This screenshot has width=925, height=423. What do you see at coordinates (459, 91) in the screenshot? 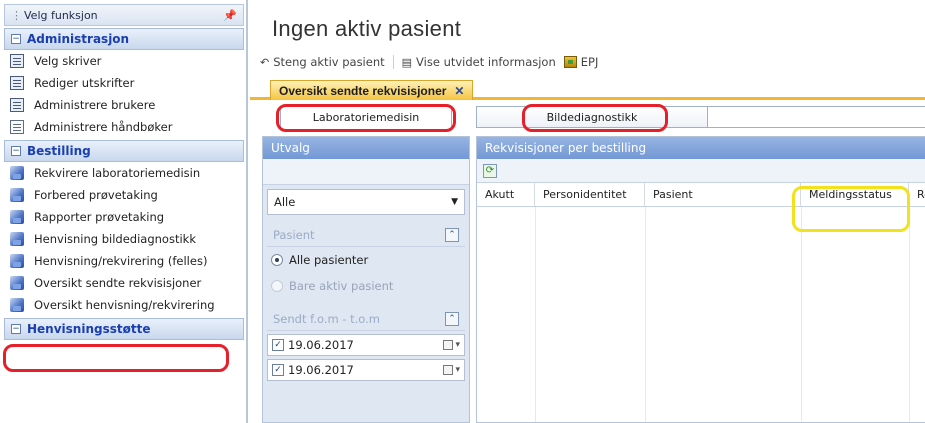
I see `close-icon: ✕` at bounding box center [459, 91].